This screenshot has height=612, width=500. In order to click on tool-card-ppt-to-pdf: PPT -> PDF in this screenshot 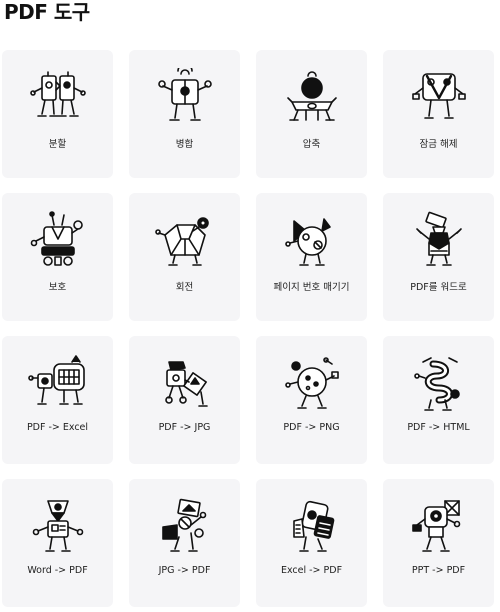, I will do `click(438, 543)`.